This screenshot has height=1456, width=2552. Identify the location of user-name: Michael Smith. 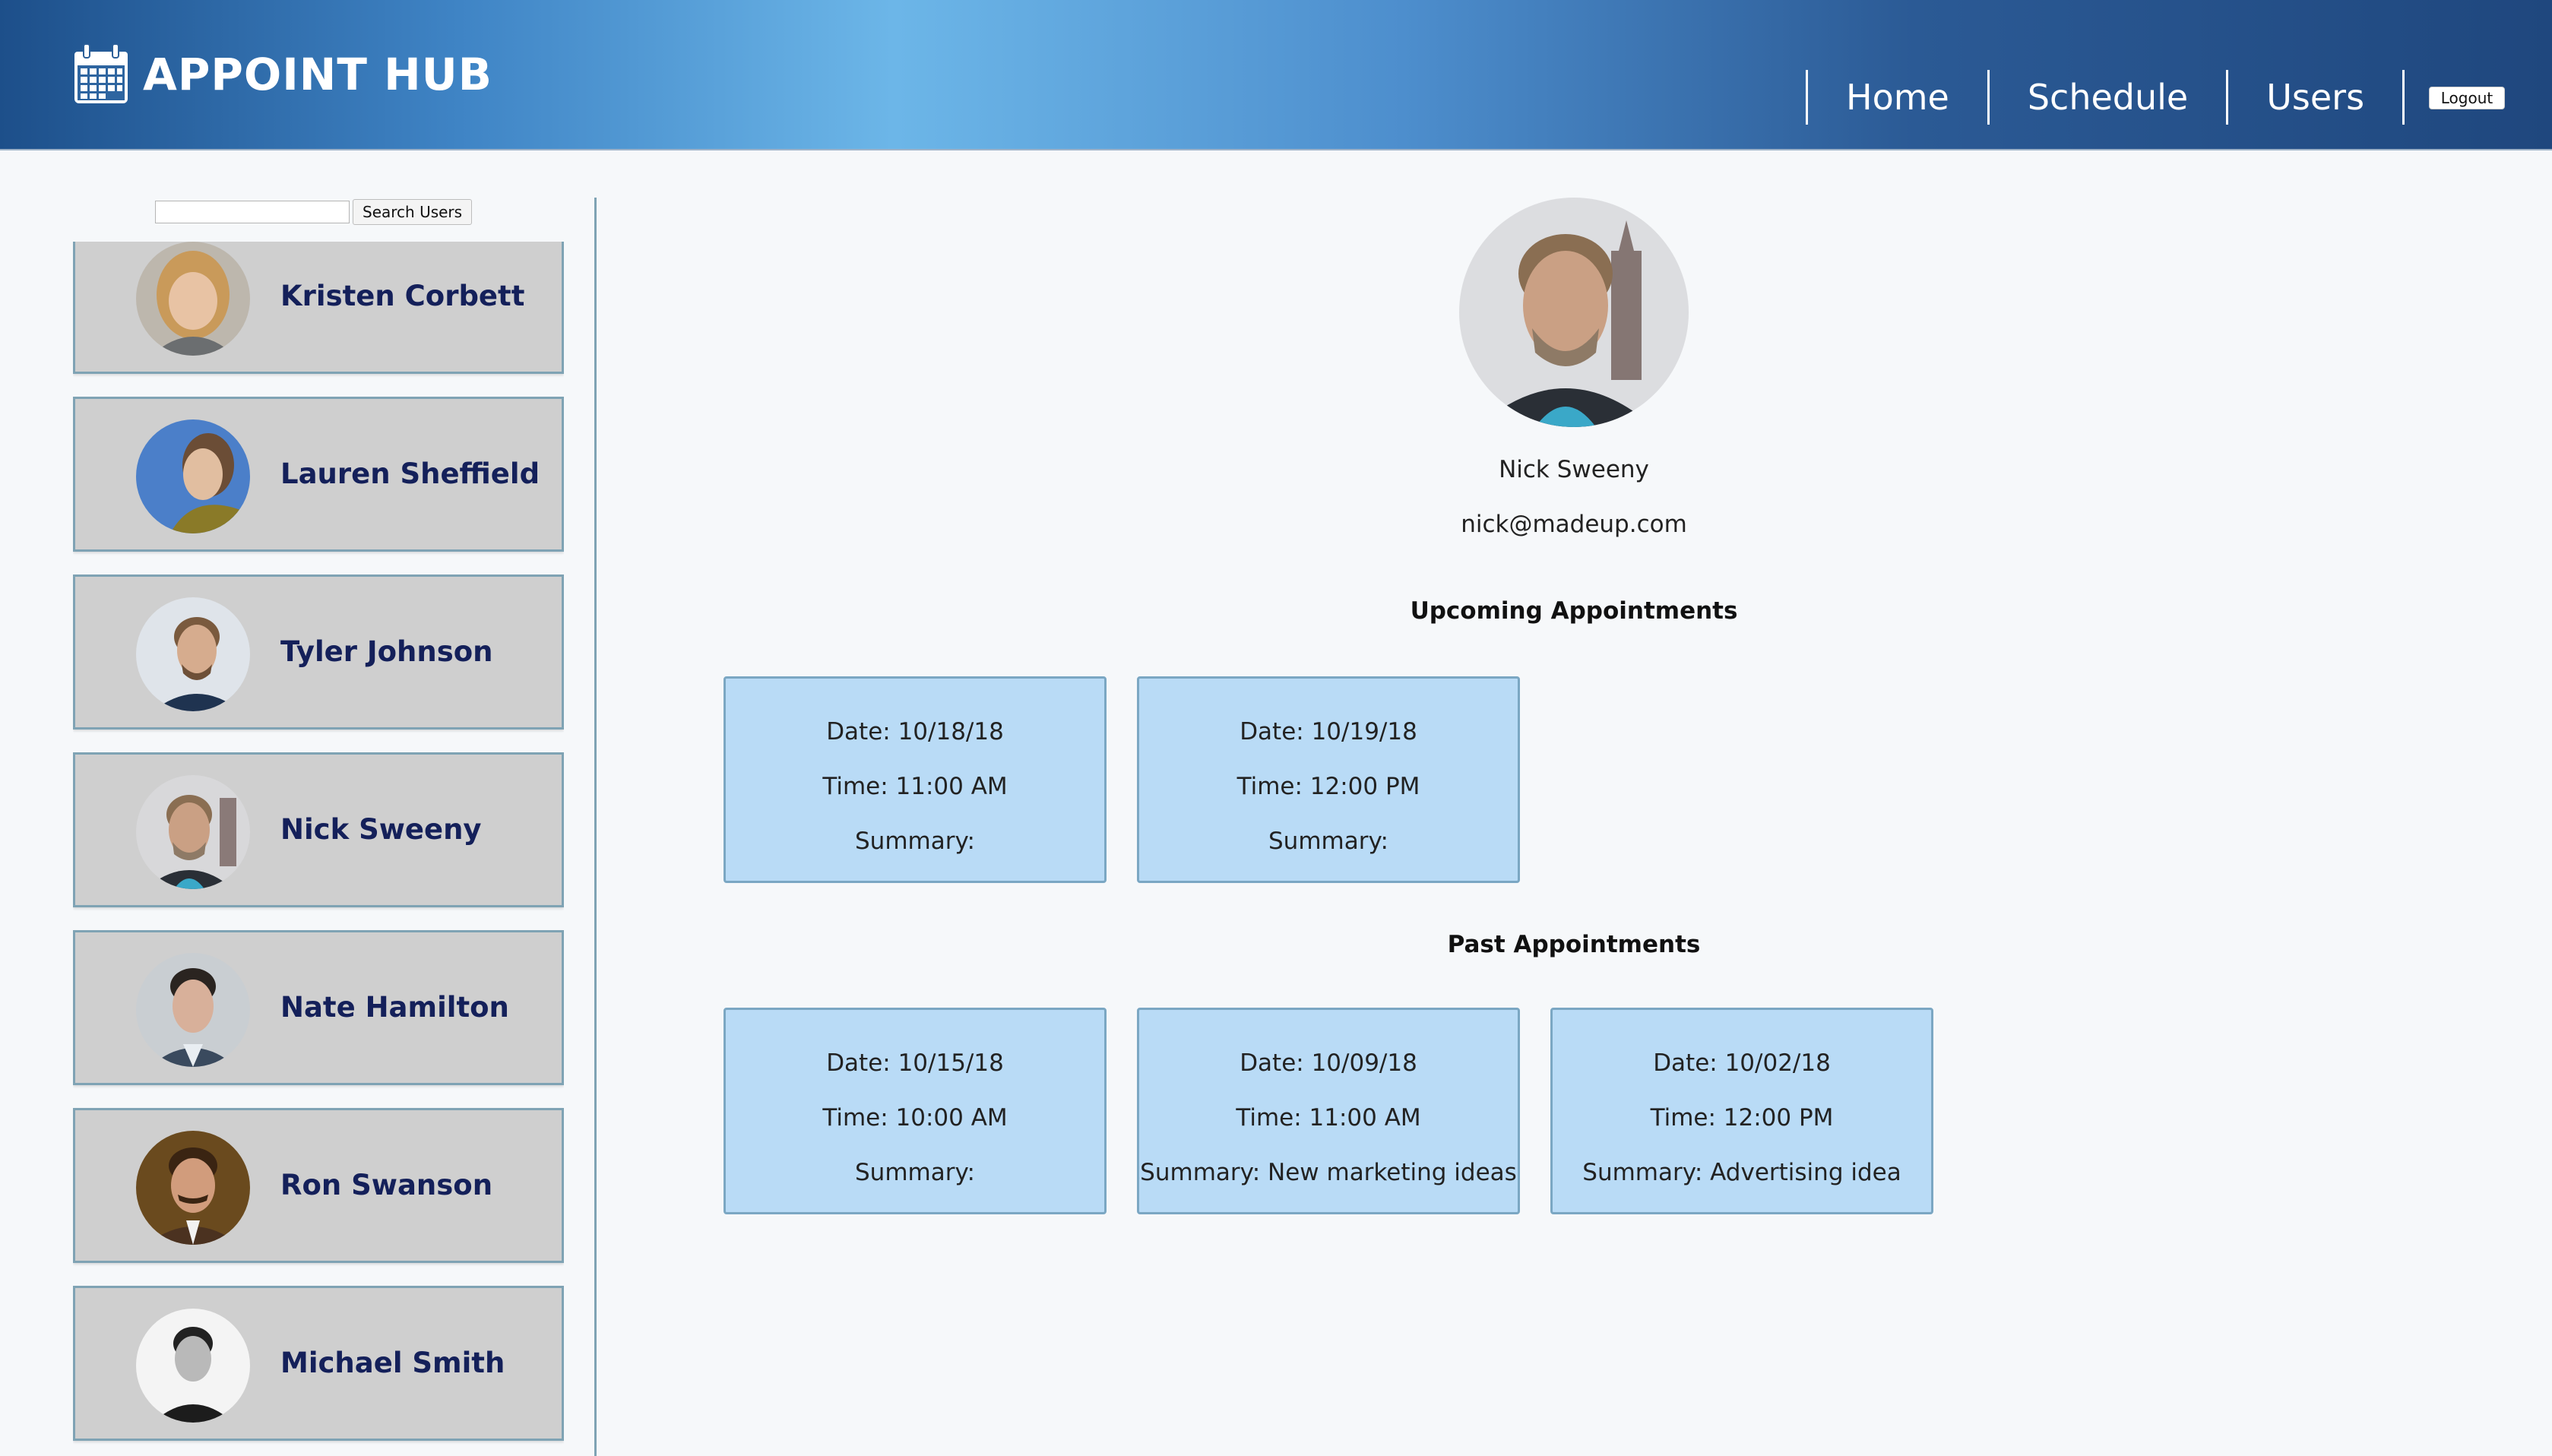
(392, 1363).